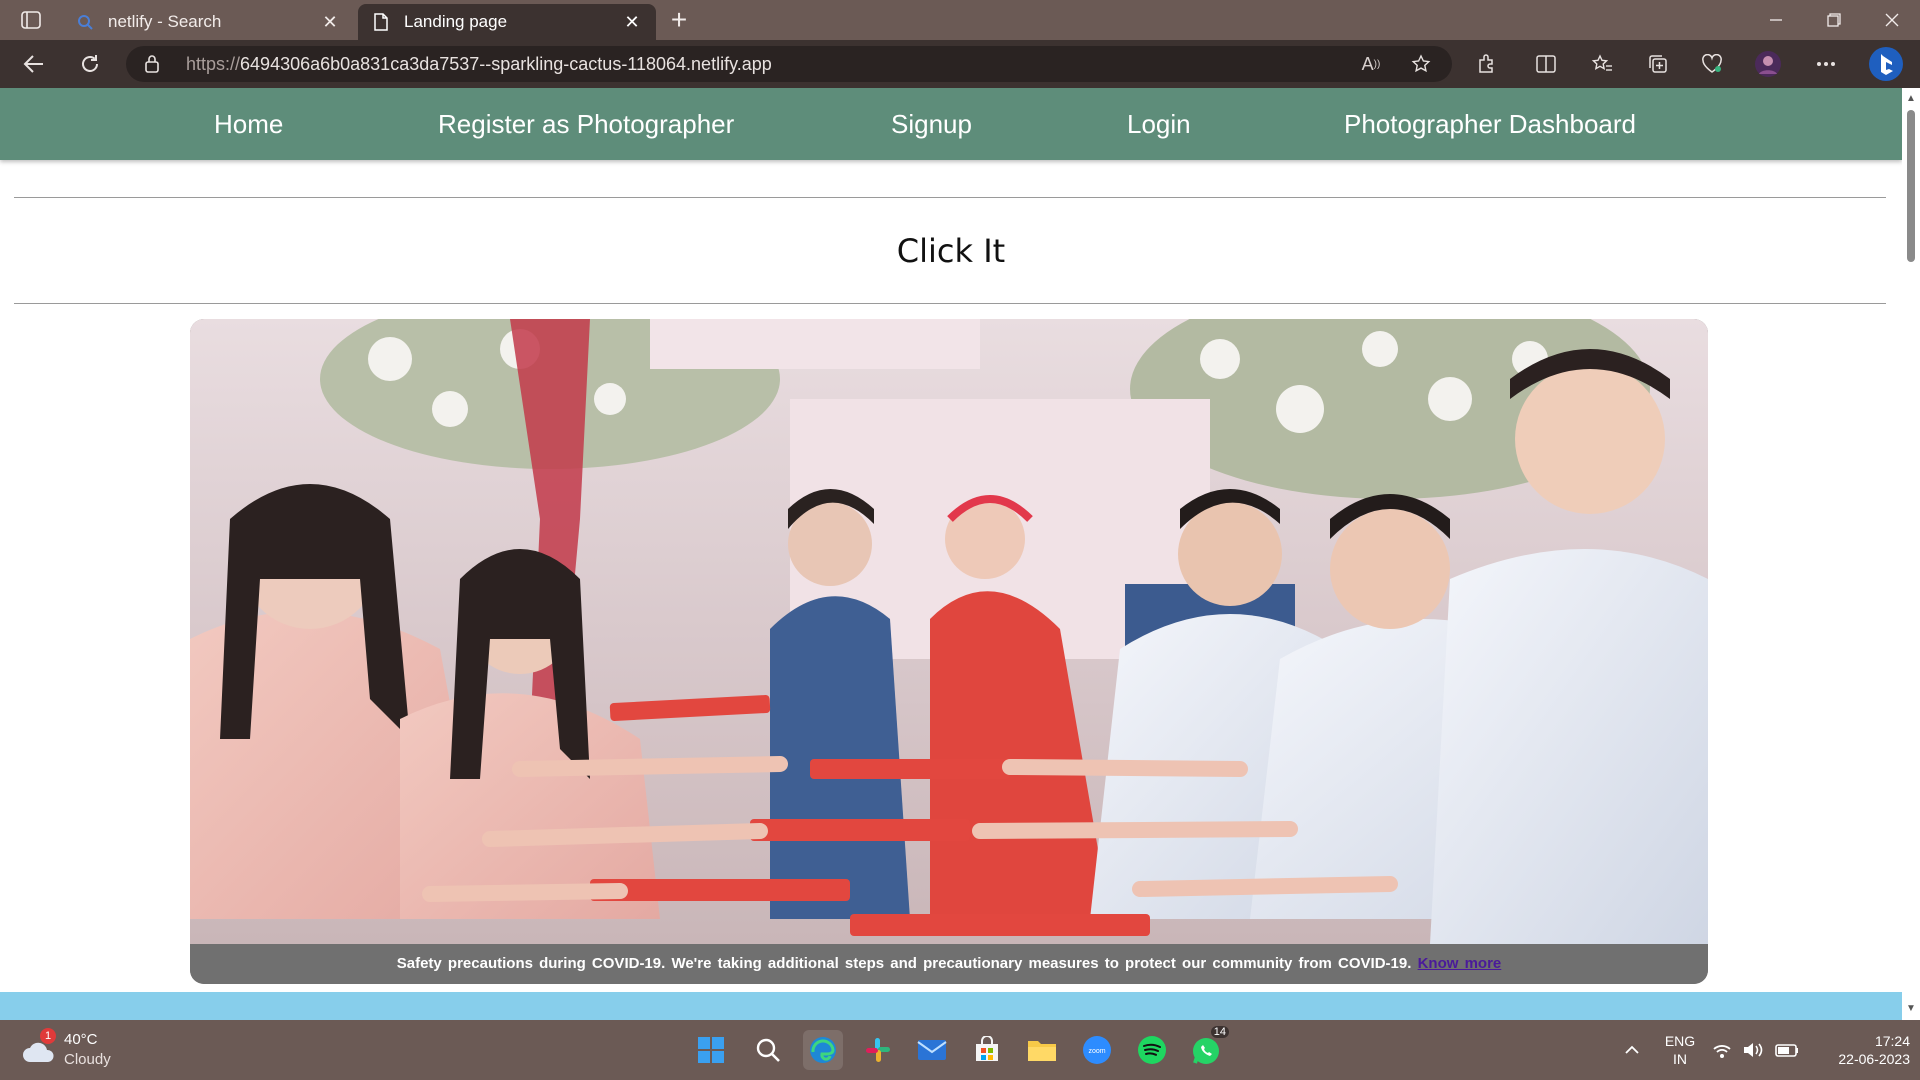  Describe the element at coordinates (1421, 64) in the screenshot. I see `favorite-star-icon` at that location.